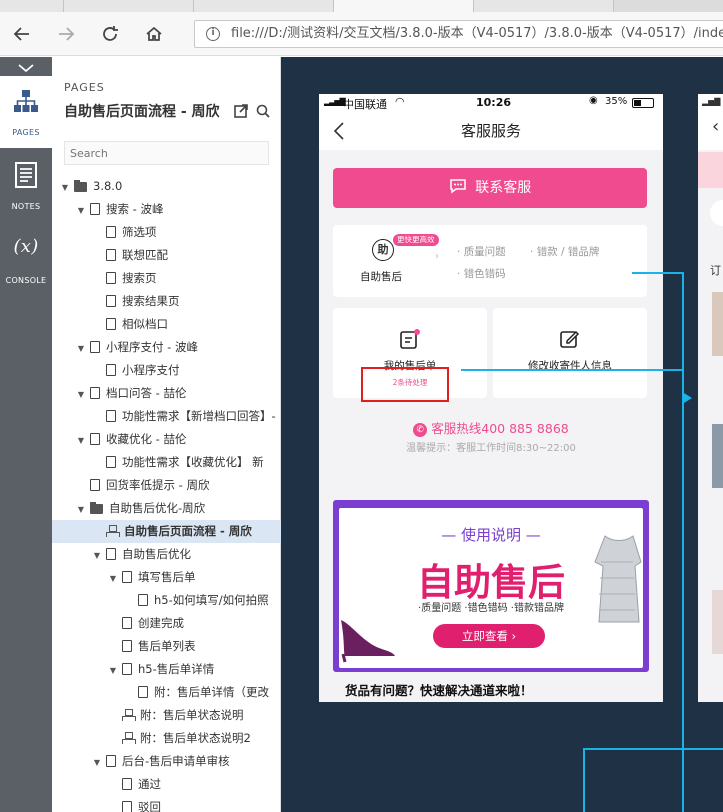  I want to click on rail-label-notes: NOTES, so click(26, 206).